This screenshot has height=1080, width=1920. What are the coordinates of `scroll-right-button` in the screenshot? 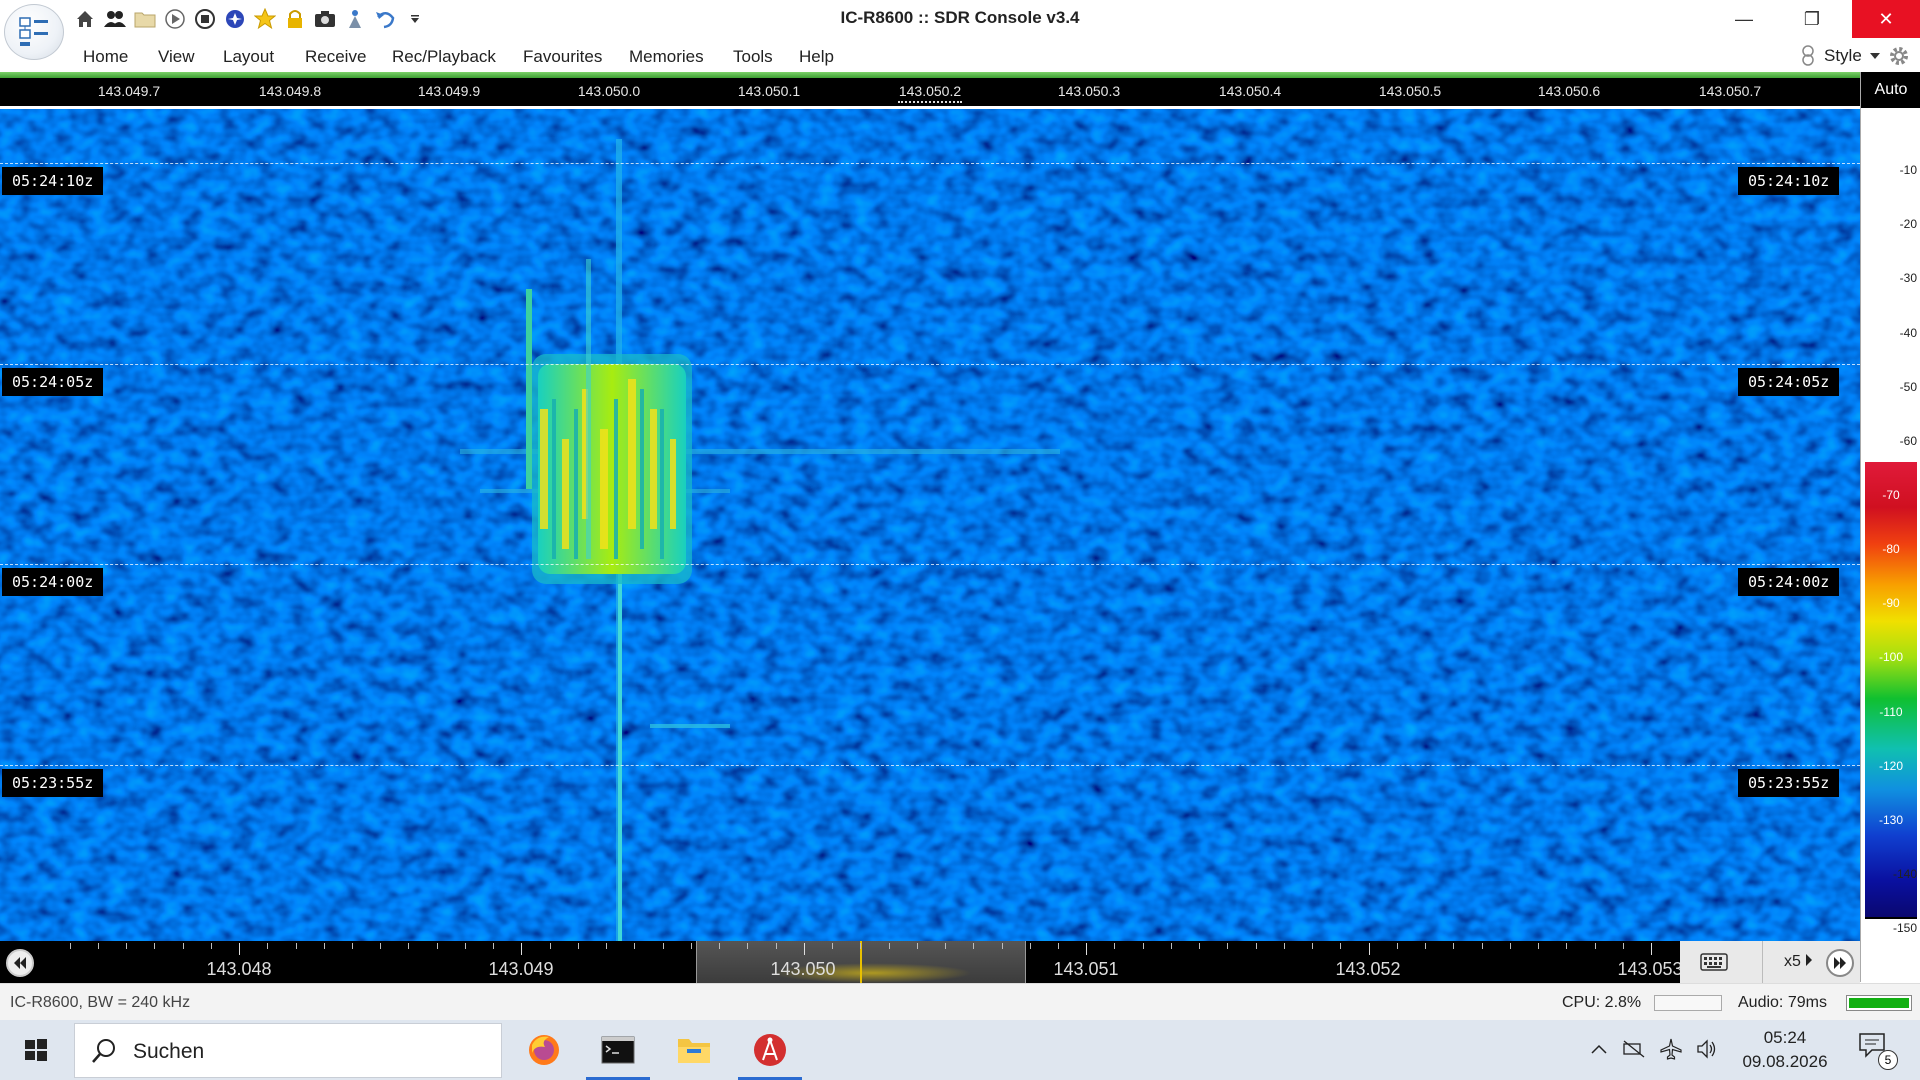 It's located at (1840, 963).